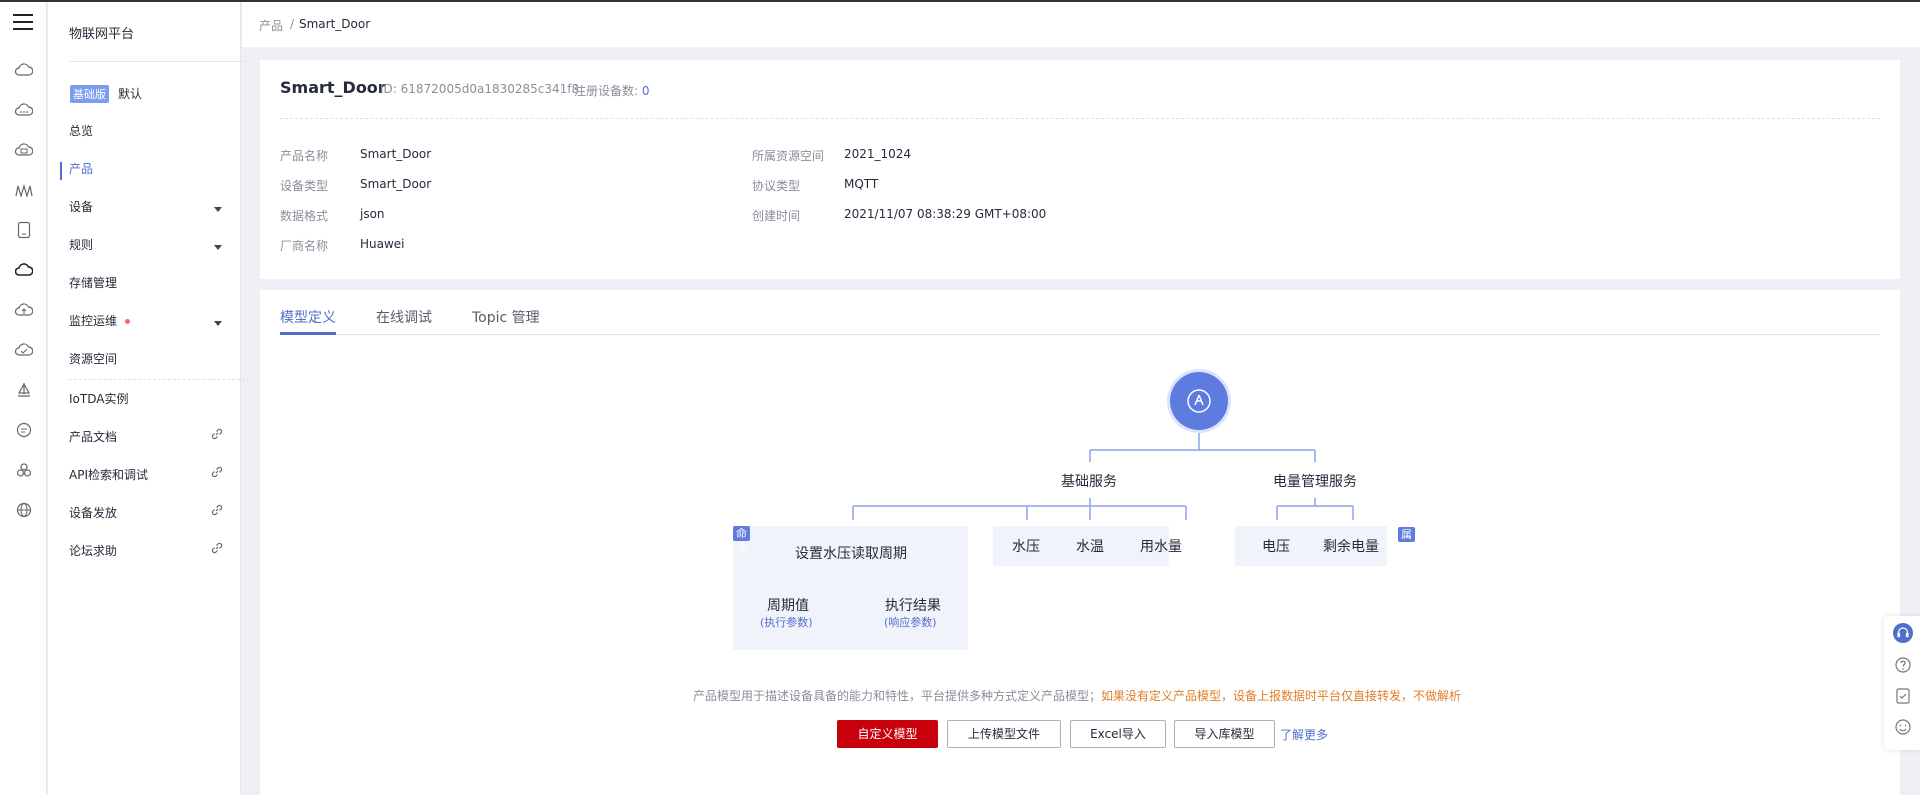  What do you see at coordinates (1315, 481) in the screenshot?
I see `service-power: 电量管理服务` at bounding box center [1315, 481].